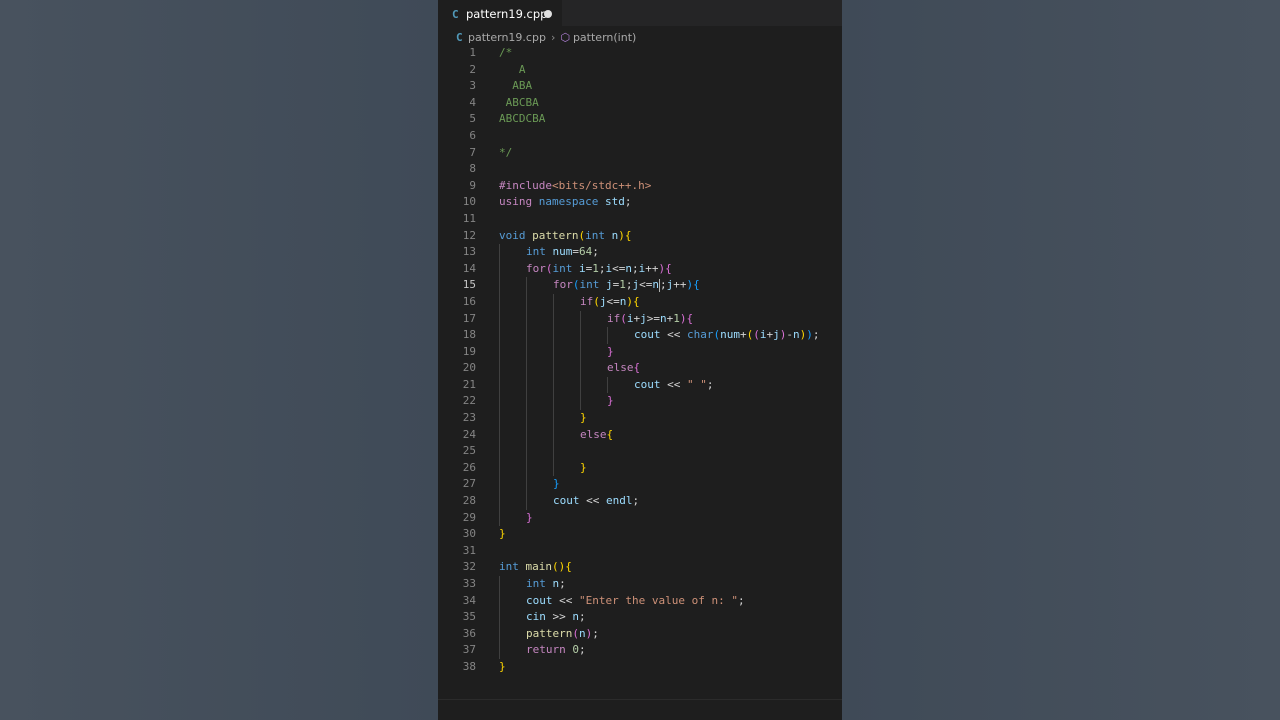  I want to click on code-line: 26}, so click(640, 468).